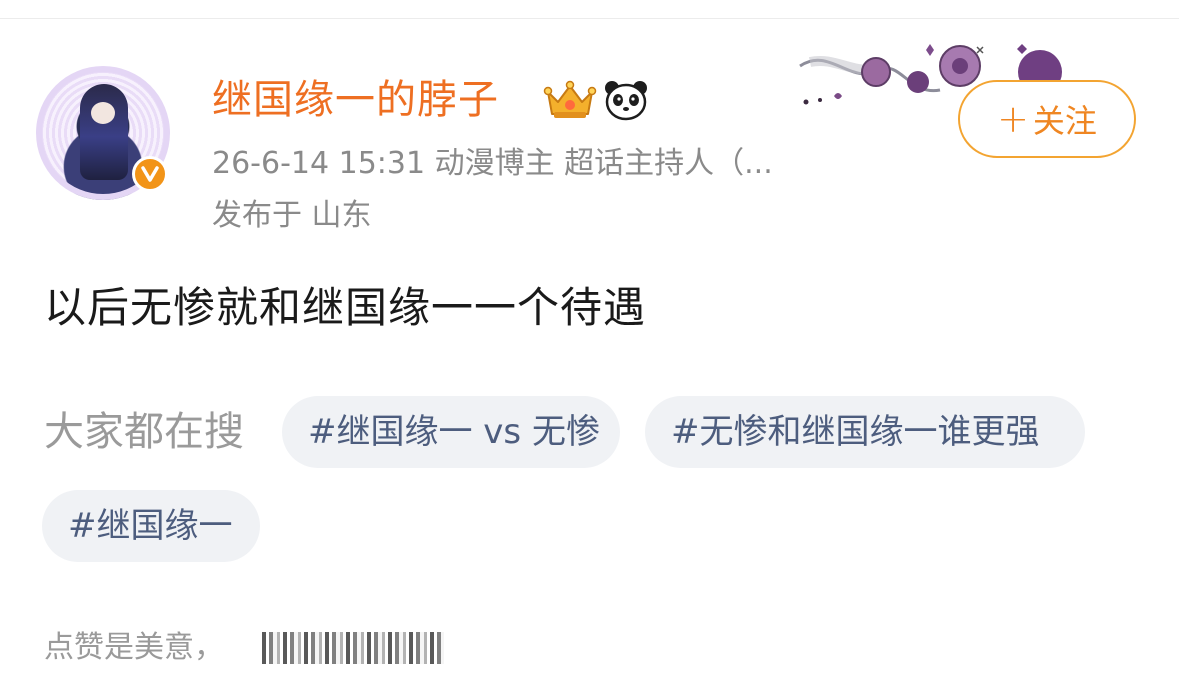  What do you see at coordinates (345, 307) in the screenshot?
I see `post-content: 以后无惨就和继国缘一一个待遇` at bounding box center [345, 307].